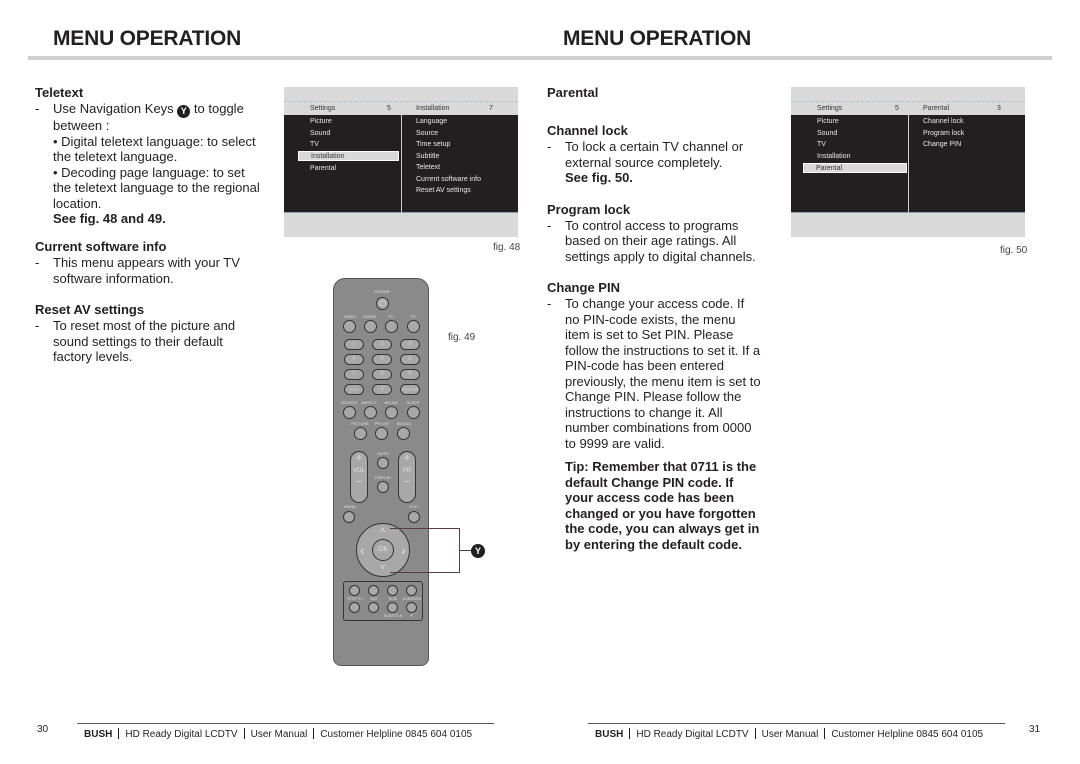  Describe the element at coordinates (433, 144) in the screenshot. I see `fig48-right-item: Time setup` at that location.